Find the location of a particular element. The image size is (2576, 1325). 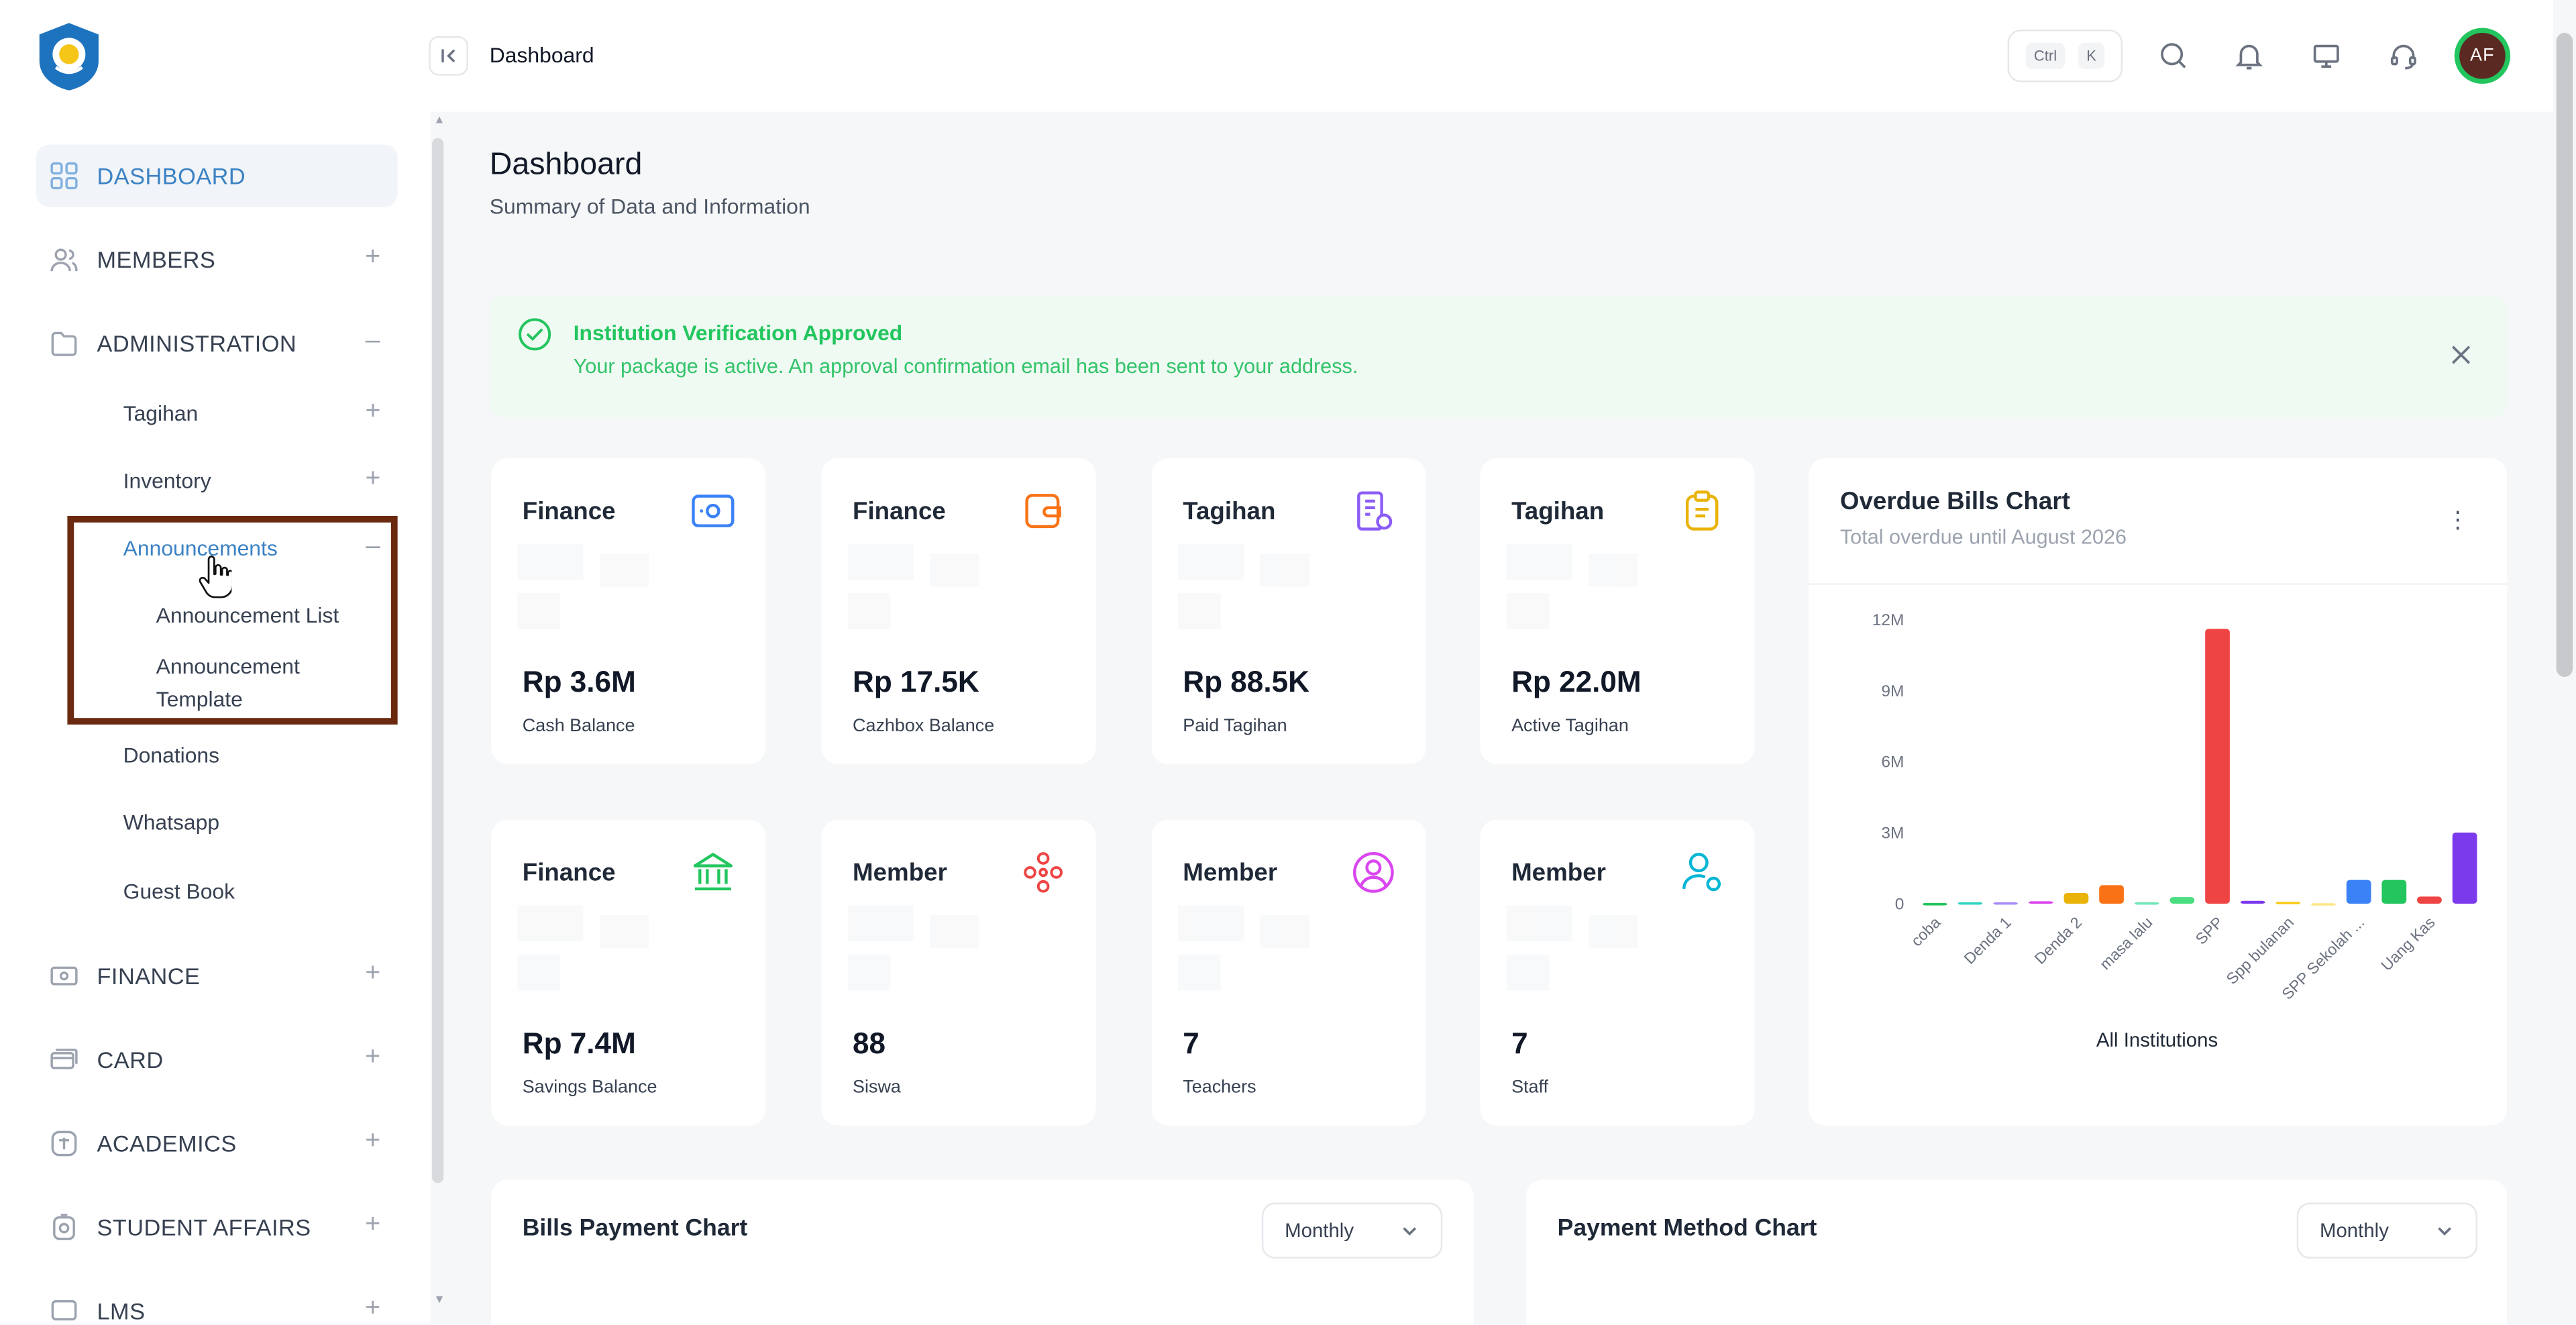

divider is located at coordinates (2158, 584).